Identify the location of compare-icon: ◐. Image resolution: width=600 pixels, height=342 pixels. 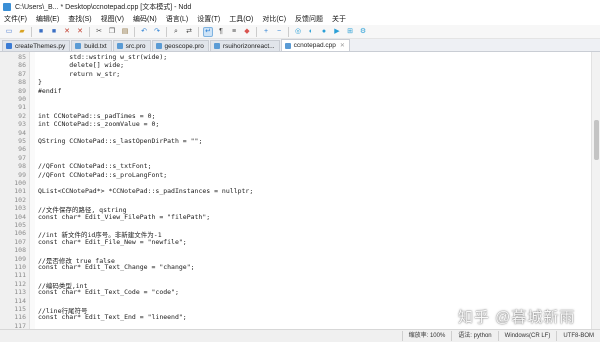
(311, 32).